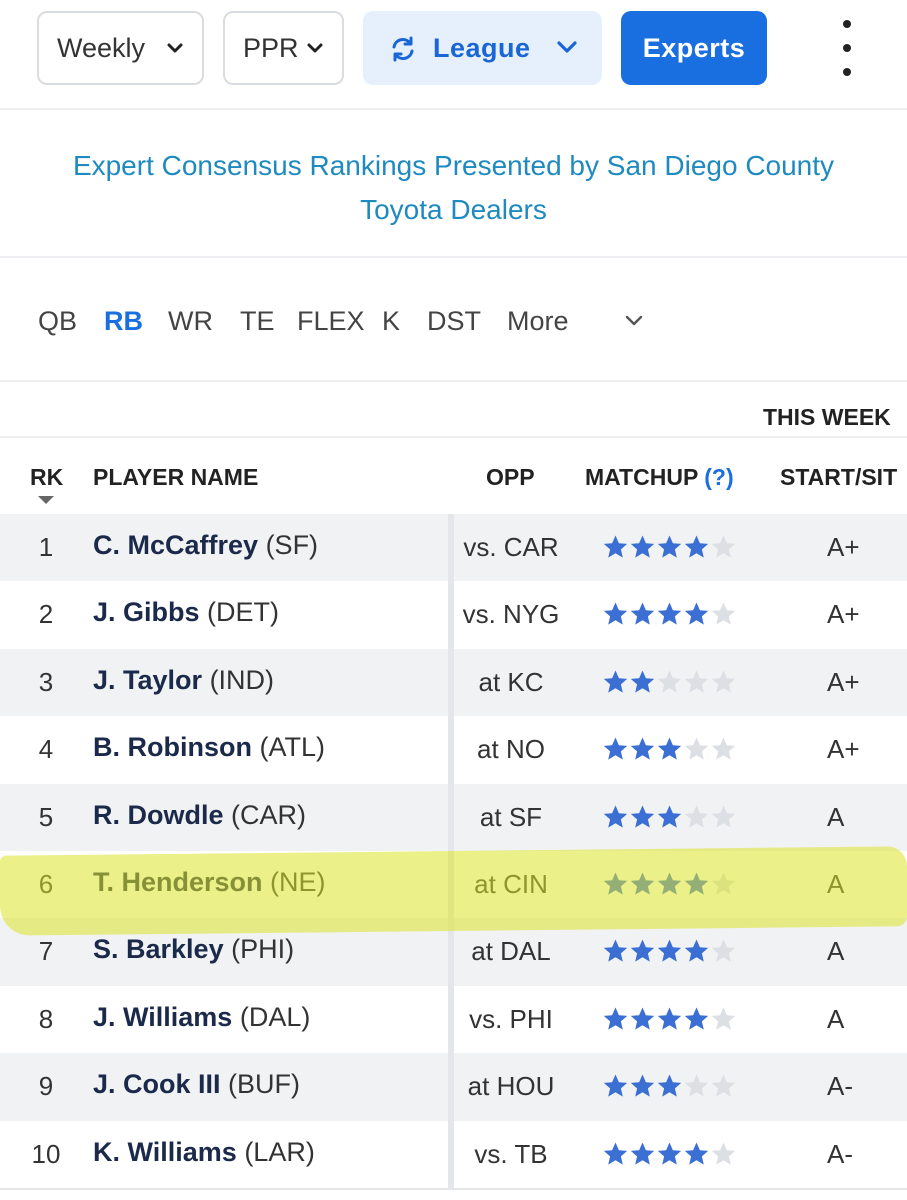  What do you see at coordinates (694, 48) in the screenshot?
I see `experts-button: Experts` at bounding box center [694, 48].